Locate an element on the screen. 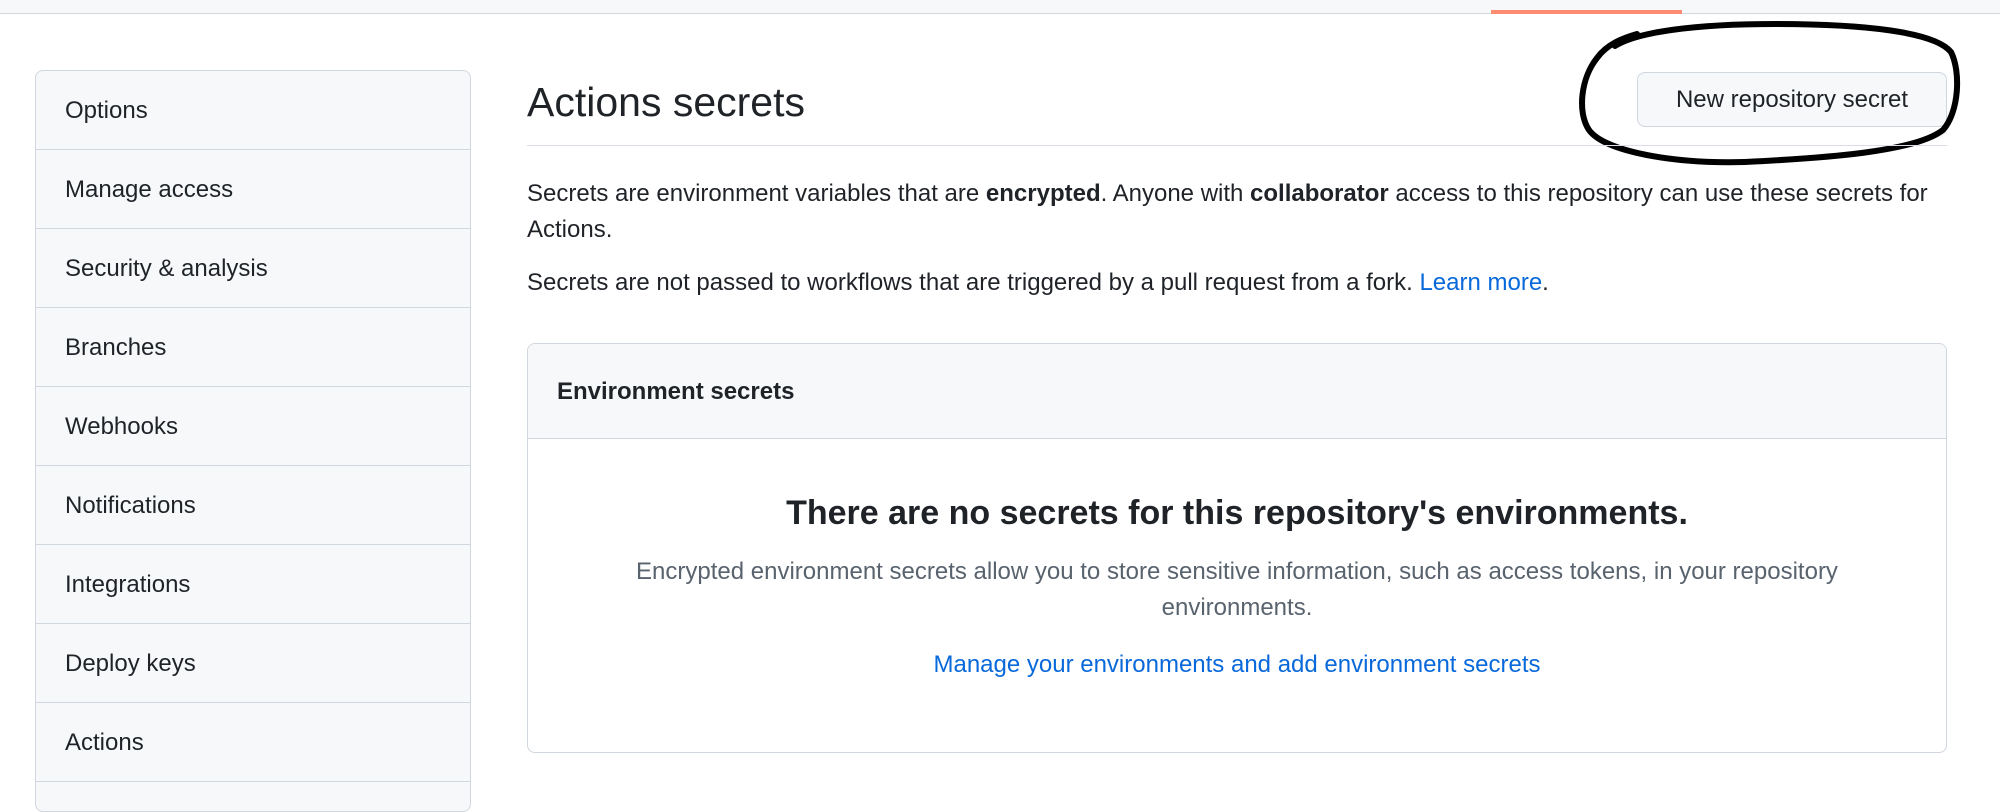 This screenshot has height=812, width=2000. sidebar-item-security-analysis: Security & analysis is located at coordinates (253, 268).